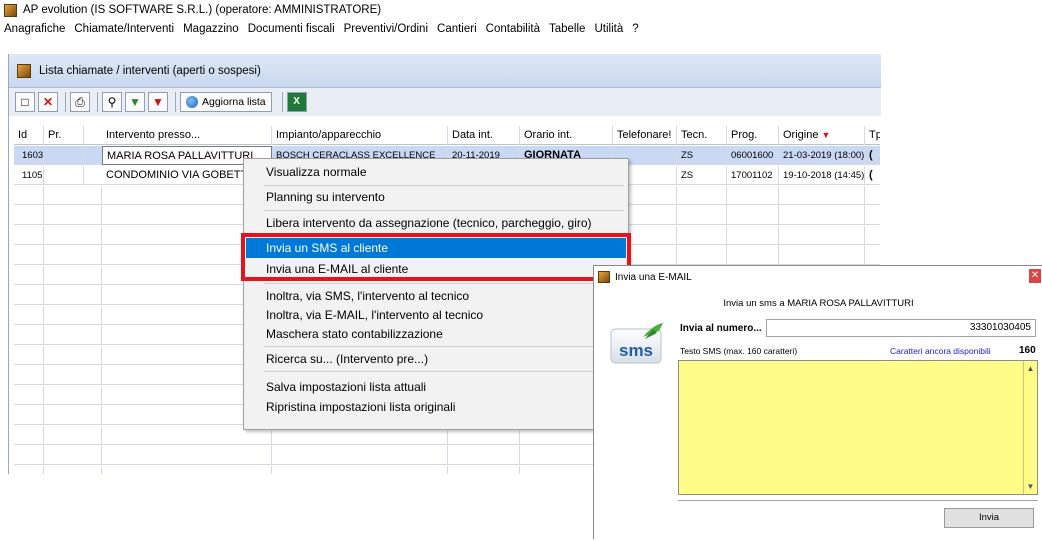 This screenshot has height=540, width=1042. What do you see at coordinates (484, 135) in the screenshot?
I see `col-data: Data int.` at bounding box center [484, 135].